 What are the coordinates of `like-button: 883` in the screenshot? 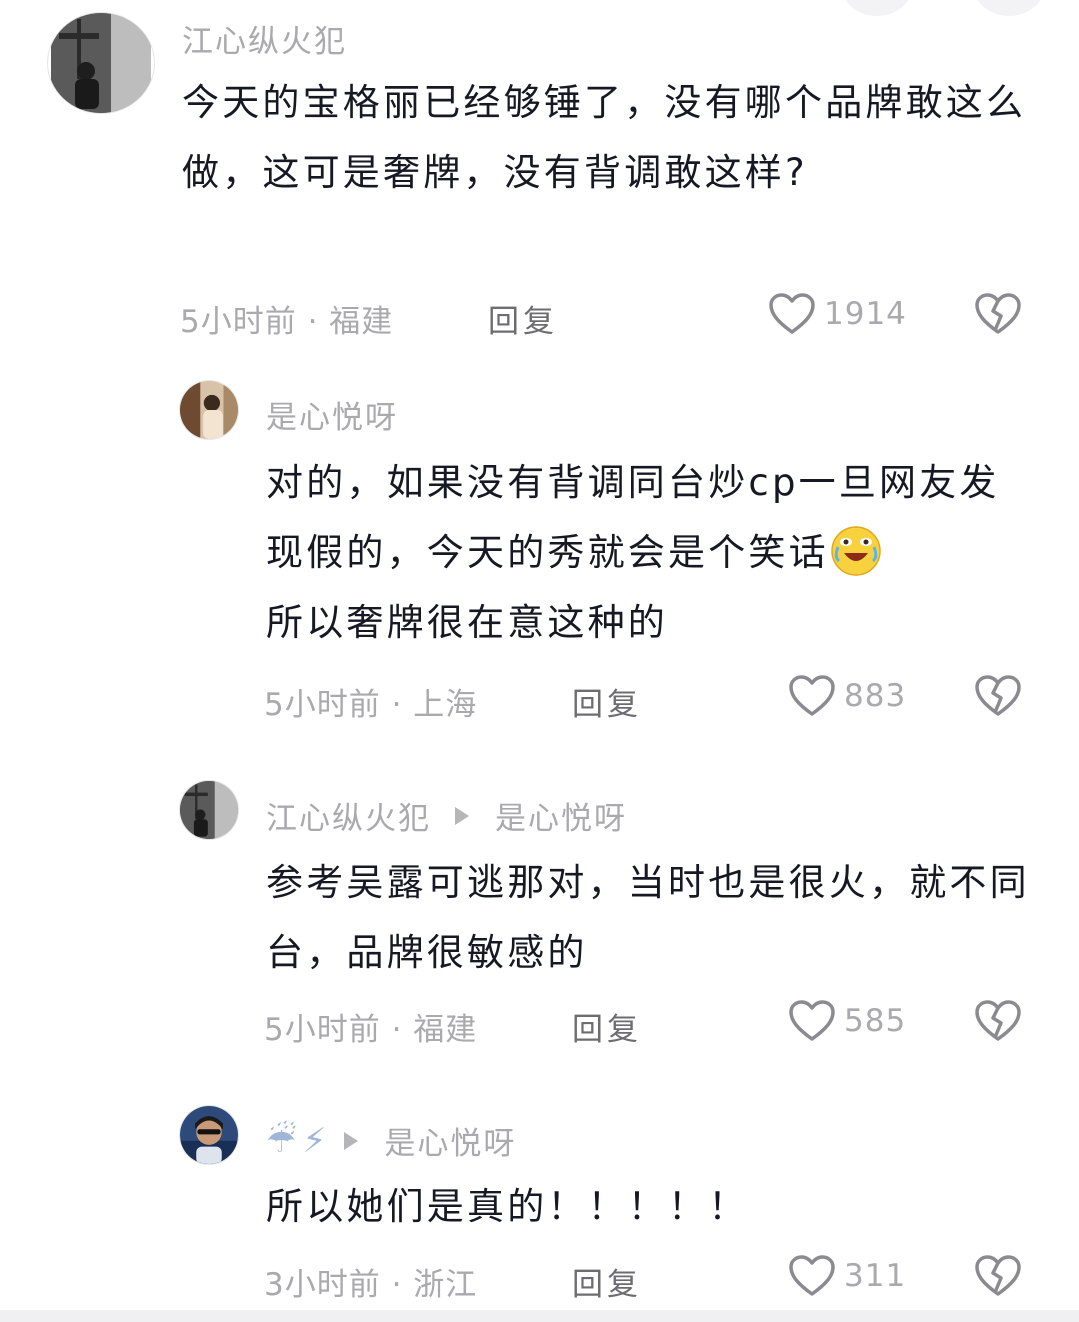 It's located at (847, 696).